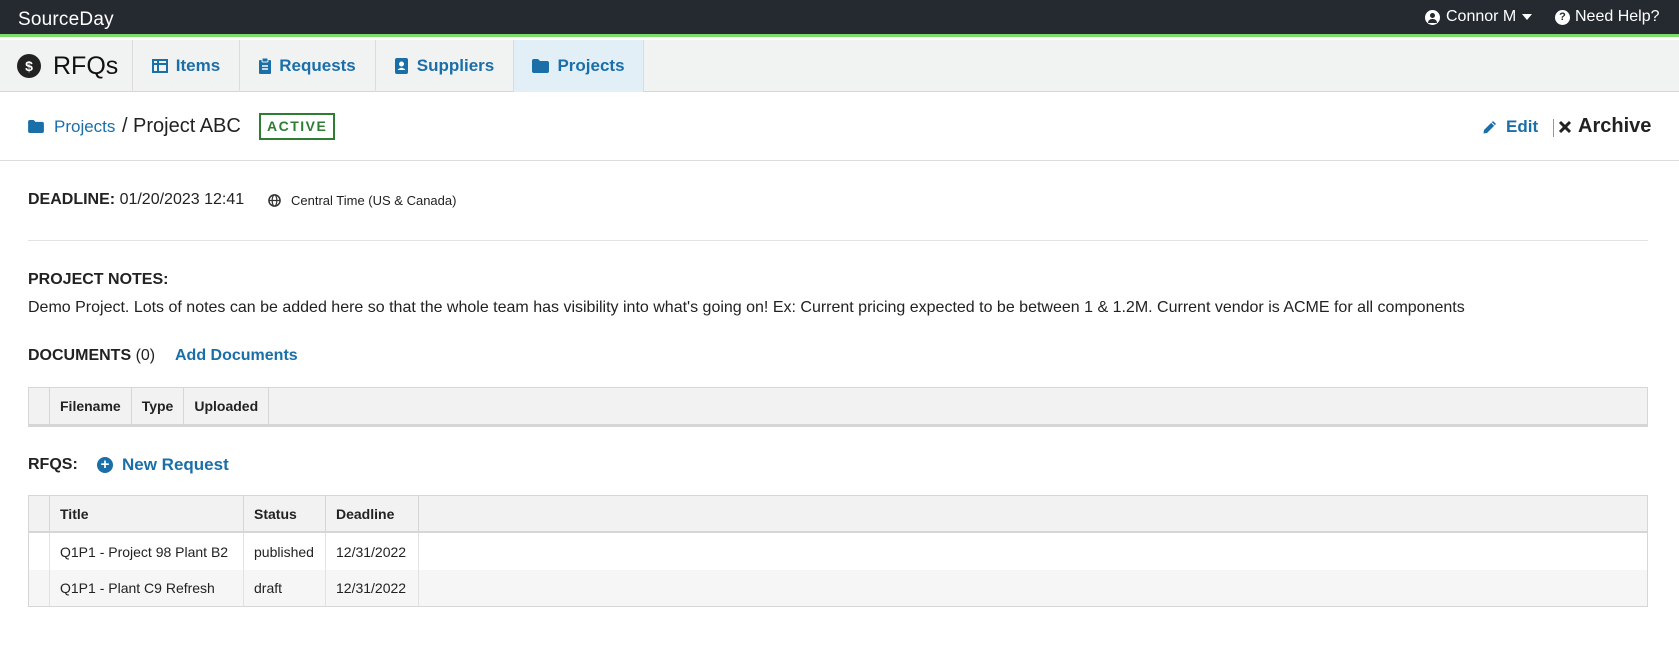 Image resolution: width=1679 pixels, height=655 pixels. Describe the element at coordinates (1522, 126) in the screenshot. I see `edit-label: Edit` at that location.